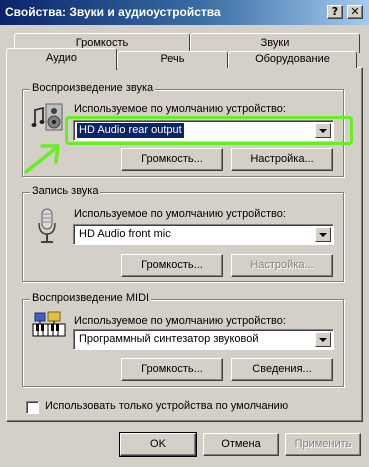 This screenshot has width=369, height=467. Describe the element at coordinates (180, 109) in the screenshot. I see `playback-device-label: Используемое по умолчанию устройство:` at that location.